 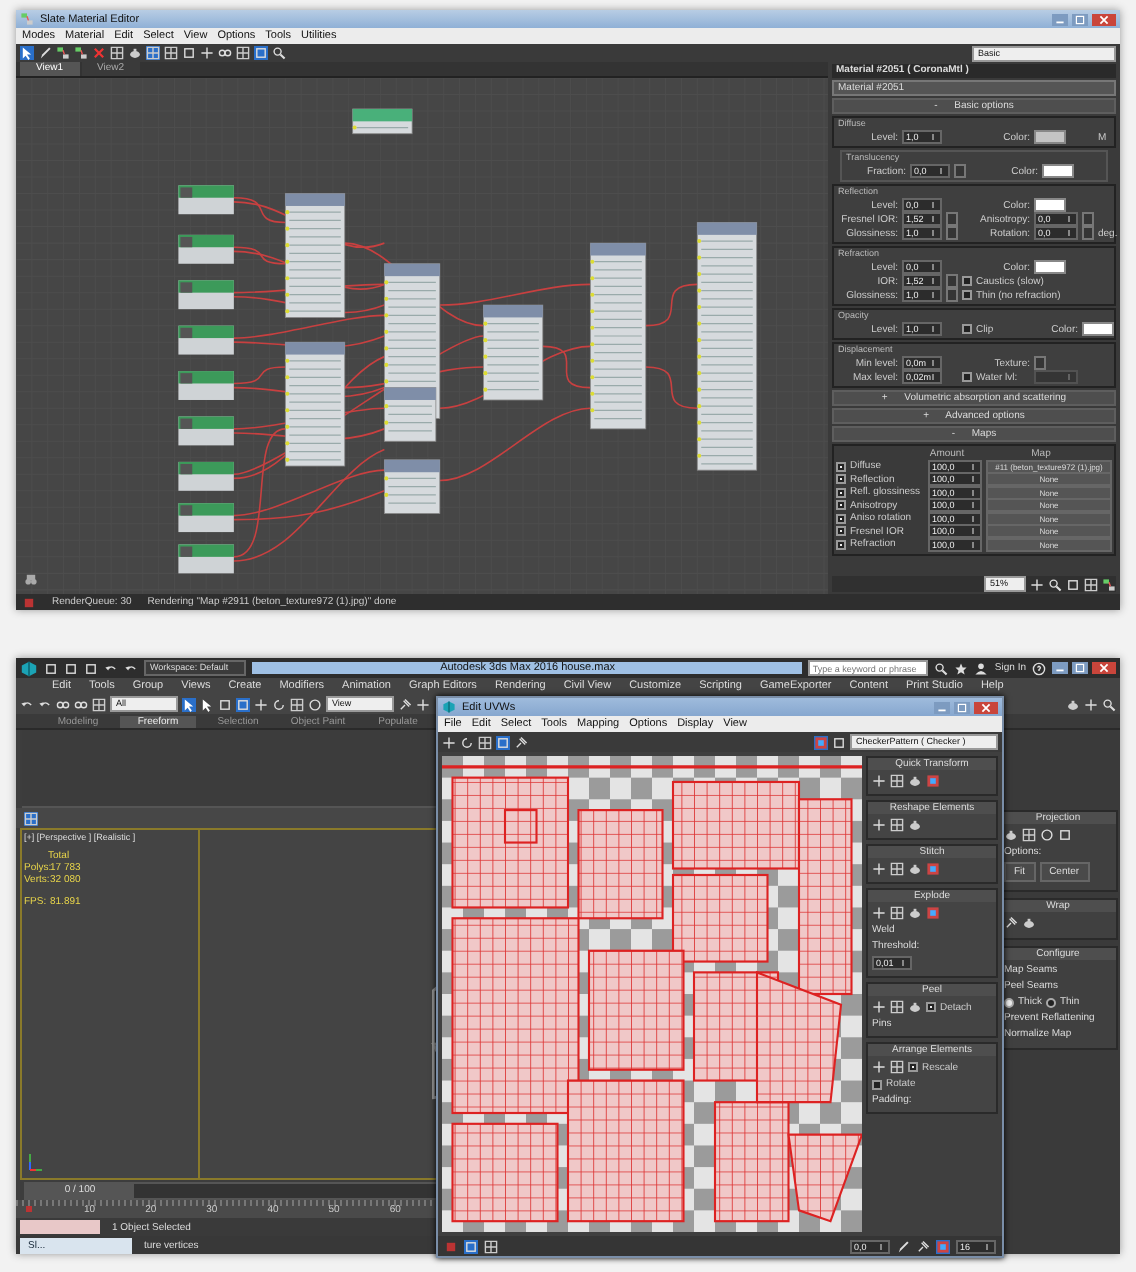 What do you see at coordinates (60, 1227) in the screenshot?
I see `script-listener-field` at bounding box center [60, 1227].